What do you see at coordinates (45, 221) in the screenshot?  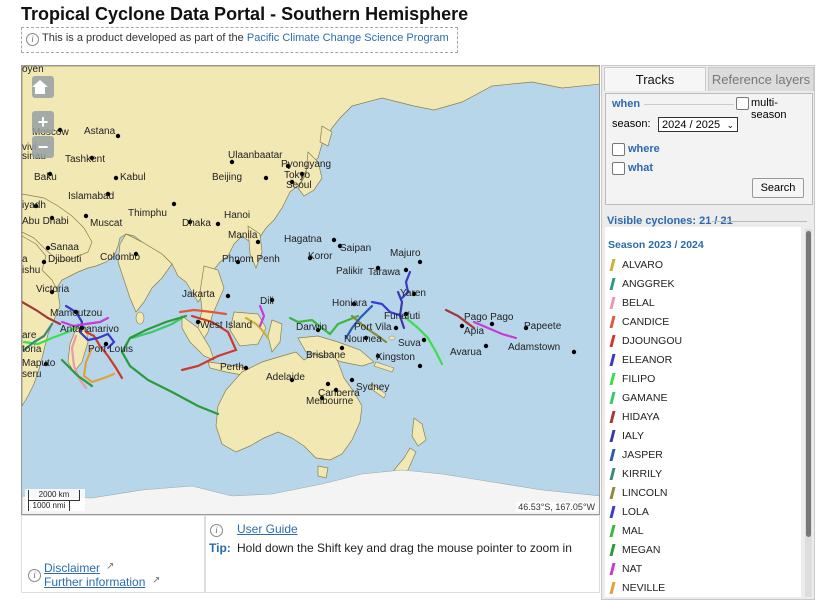 I see `city-label: Abu Dhabi` at bounding box center [45, 221].